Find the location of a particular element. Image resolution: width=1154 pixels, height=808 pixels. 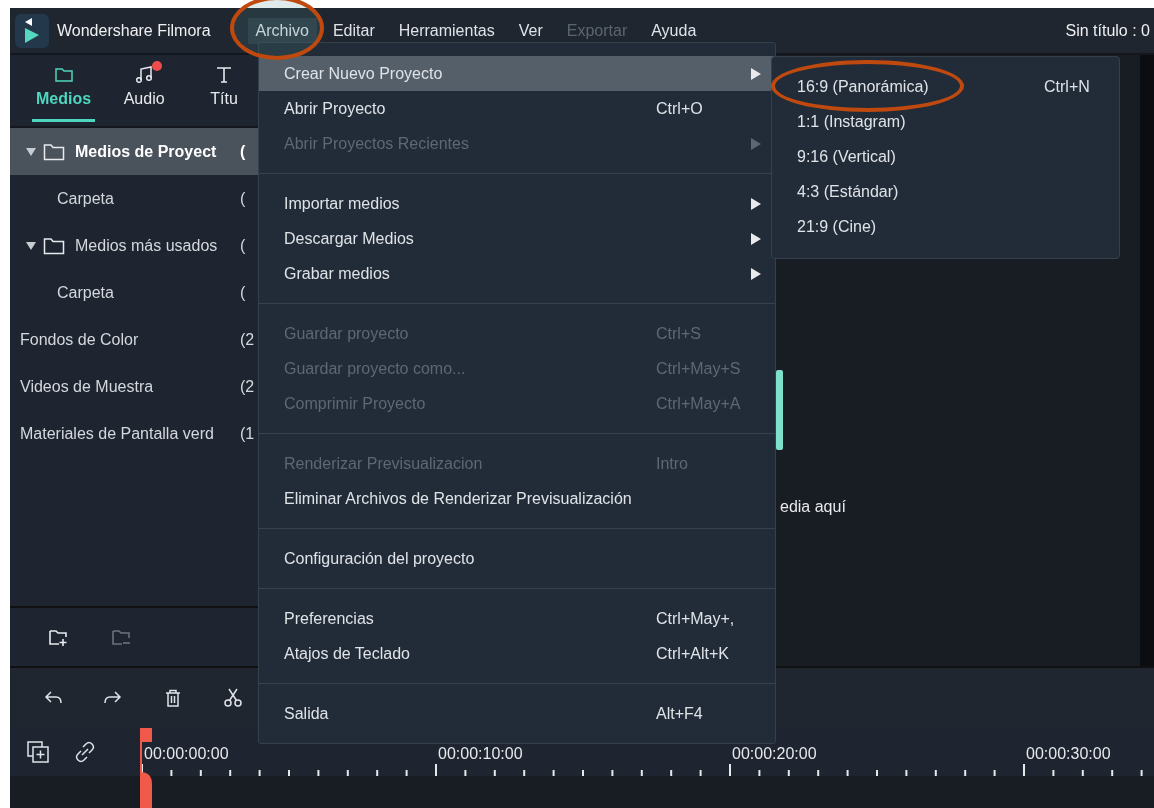

menu-item: 21:9 (Cine) is located at coordinates (945, 226).